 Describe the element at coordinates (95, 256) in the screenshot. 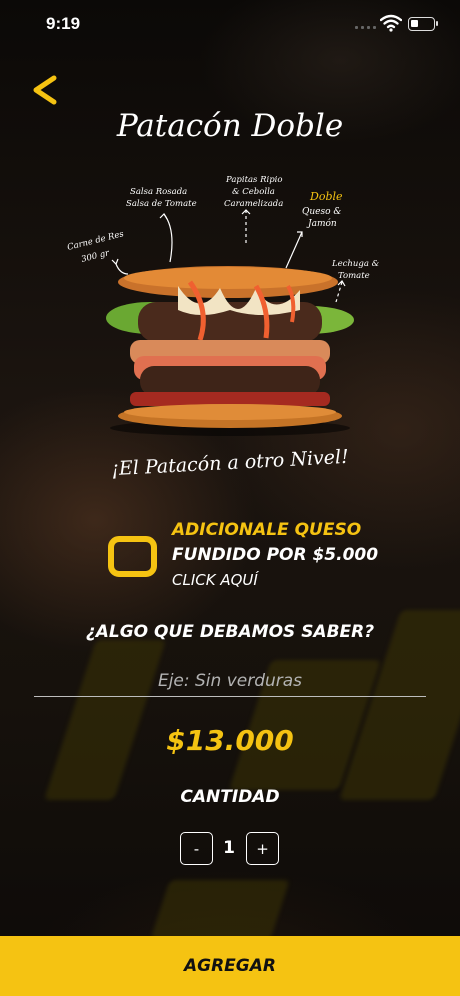

I see `svg-text: 300 gr` at that location.